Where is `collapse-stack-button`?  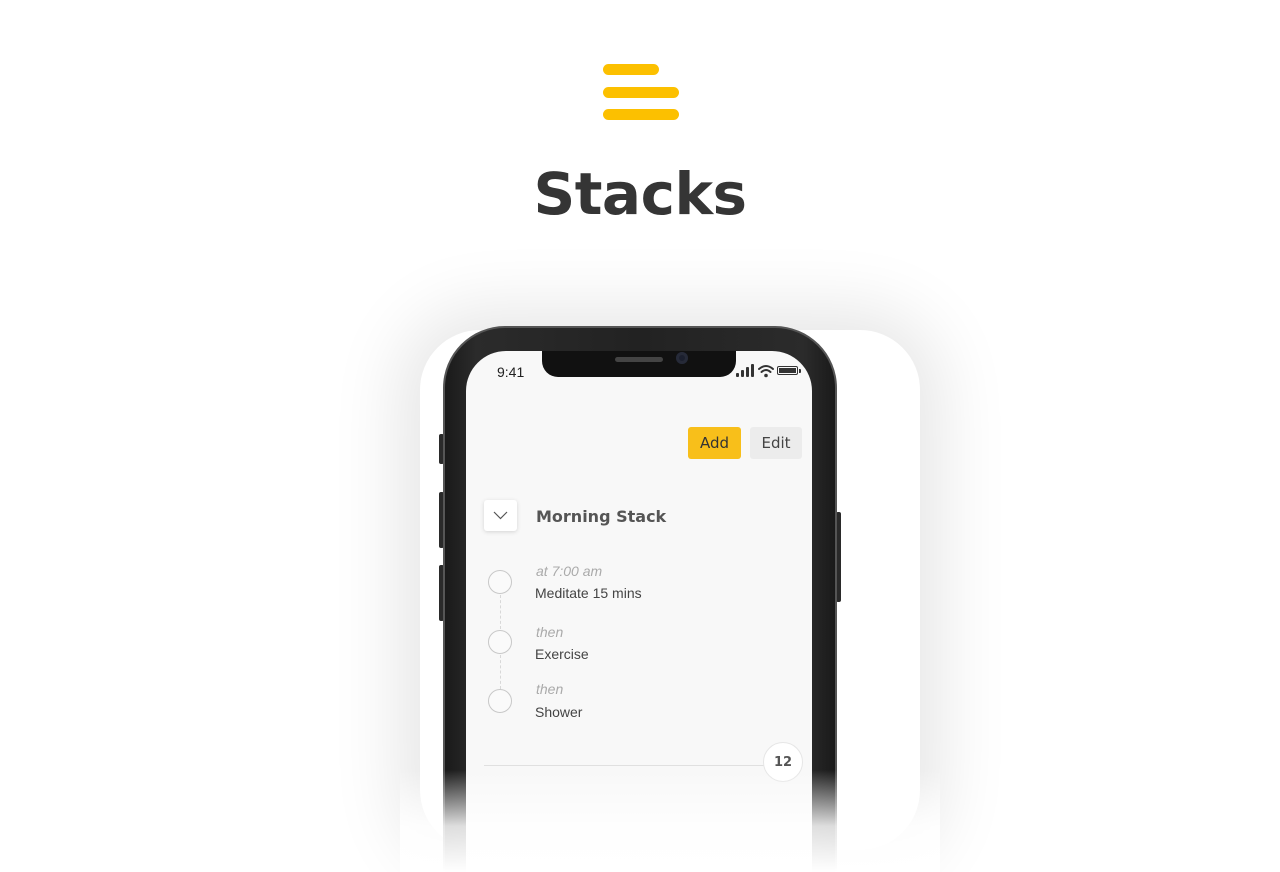
collapse-stack-button is located at coordinates (500, 515).